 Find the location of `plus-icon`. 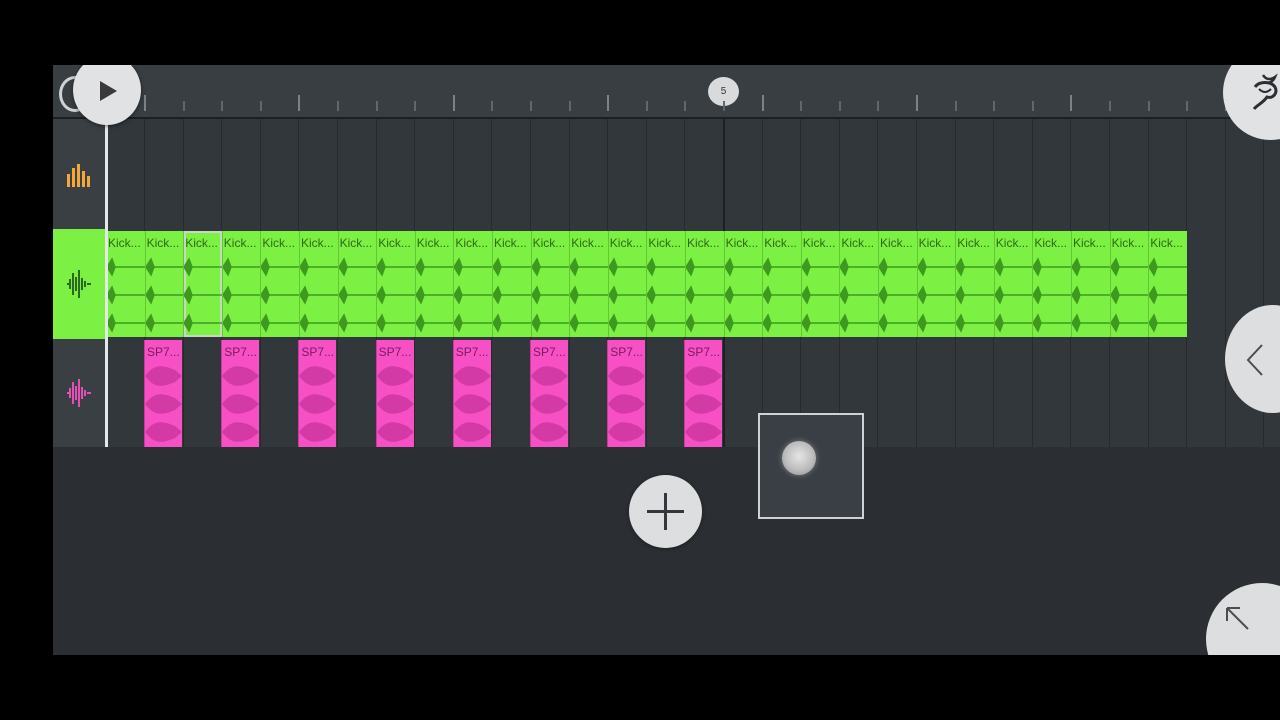

plus-icon is located at coordinates (665, 511).